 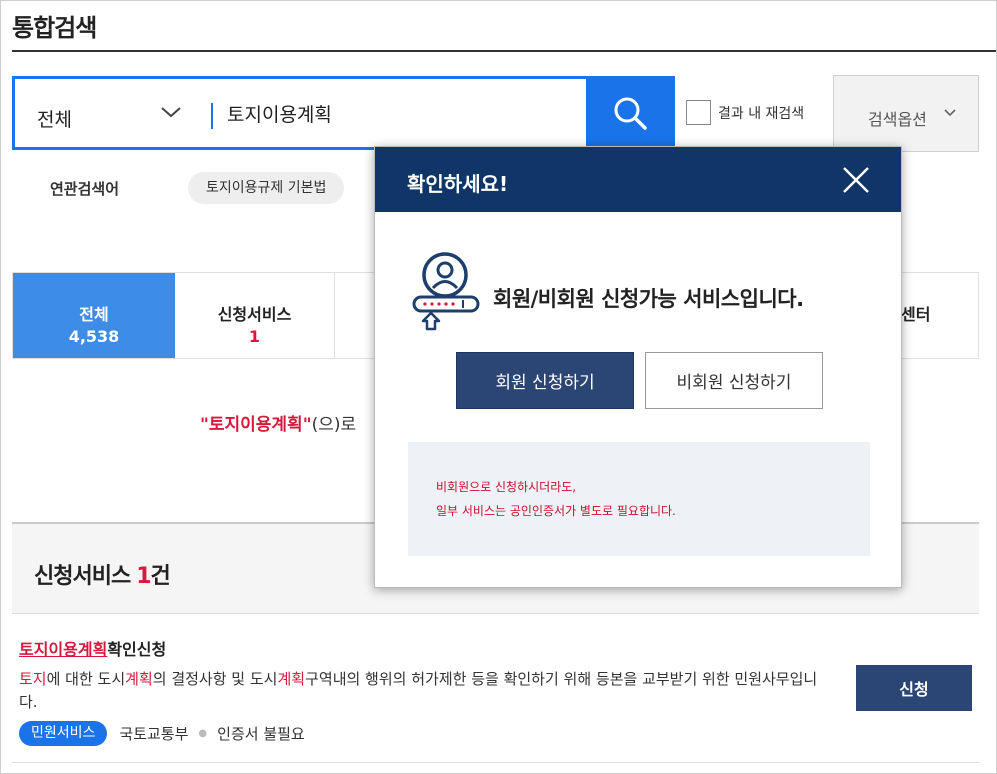 I want to click on recheck-label: 결과 내 재검색, so click(x=761, y=113).